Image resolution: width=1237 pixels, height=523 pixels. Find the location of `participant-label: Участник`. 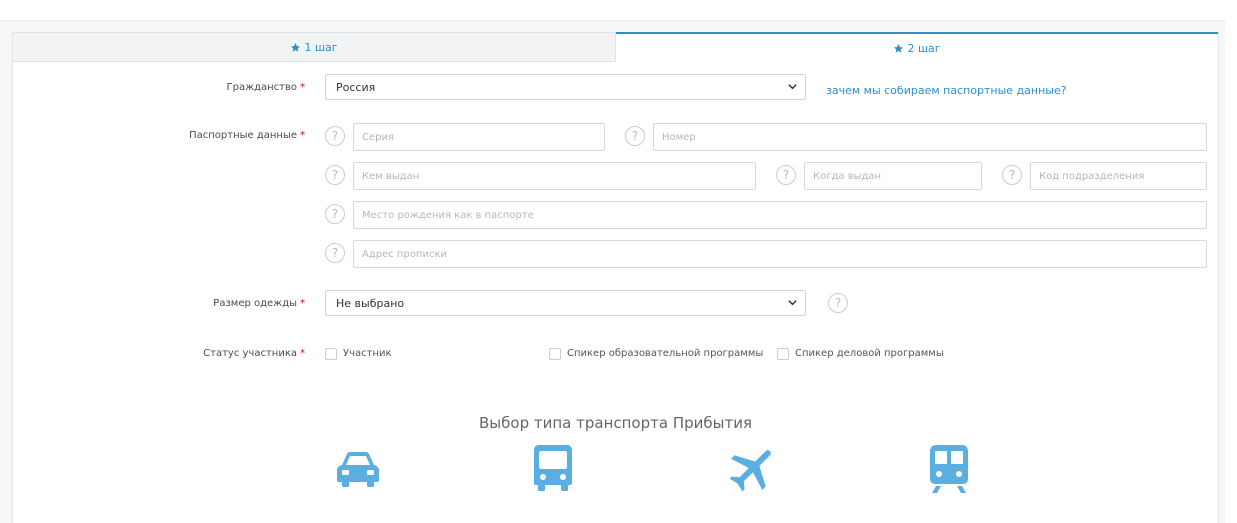

participant-label: Участник is located at coordinates (367, 353).